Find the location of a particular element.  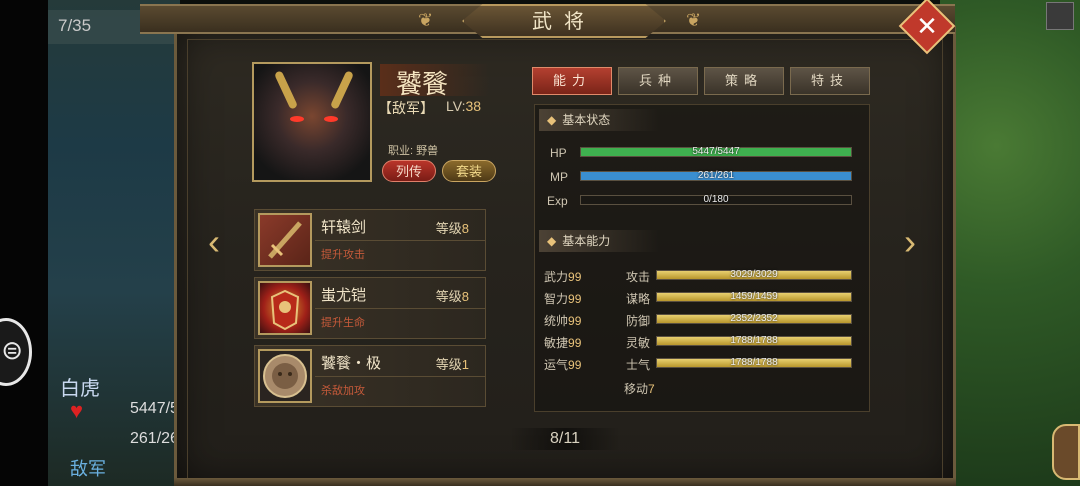

hero-name: 饕餮 is located at coordinates (435, 82).